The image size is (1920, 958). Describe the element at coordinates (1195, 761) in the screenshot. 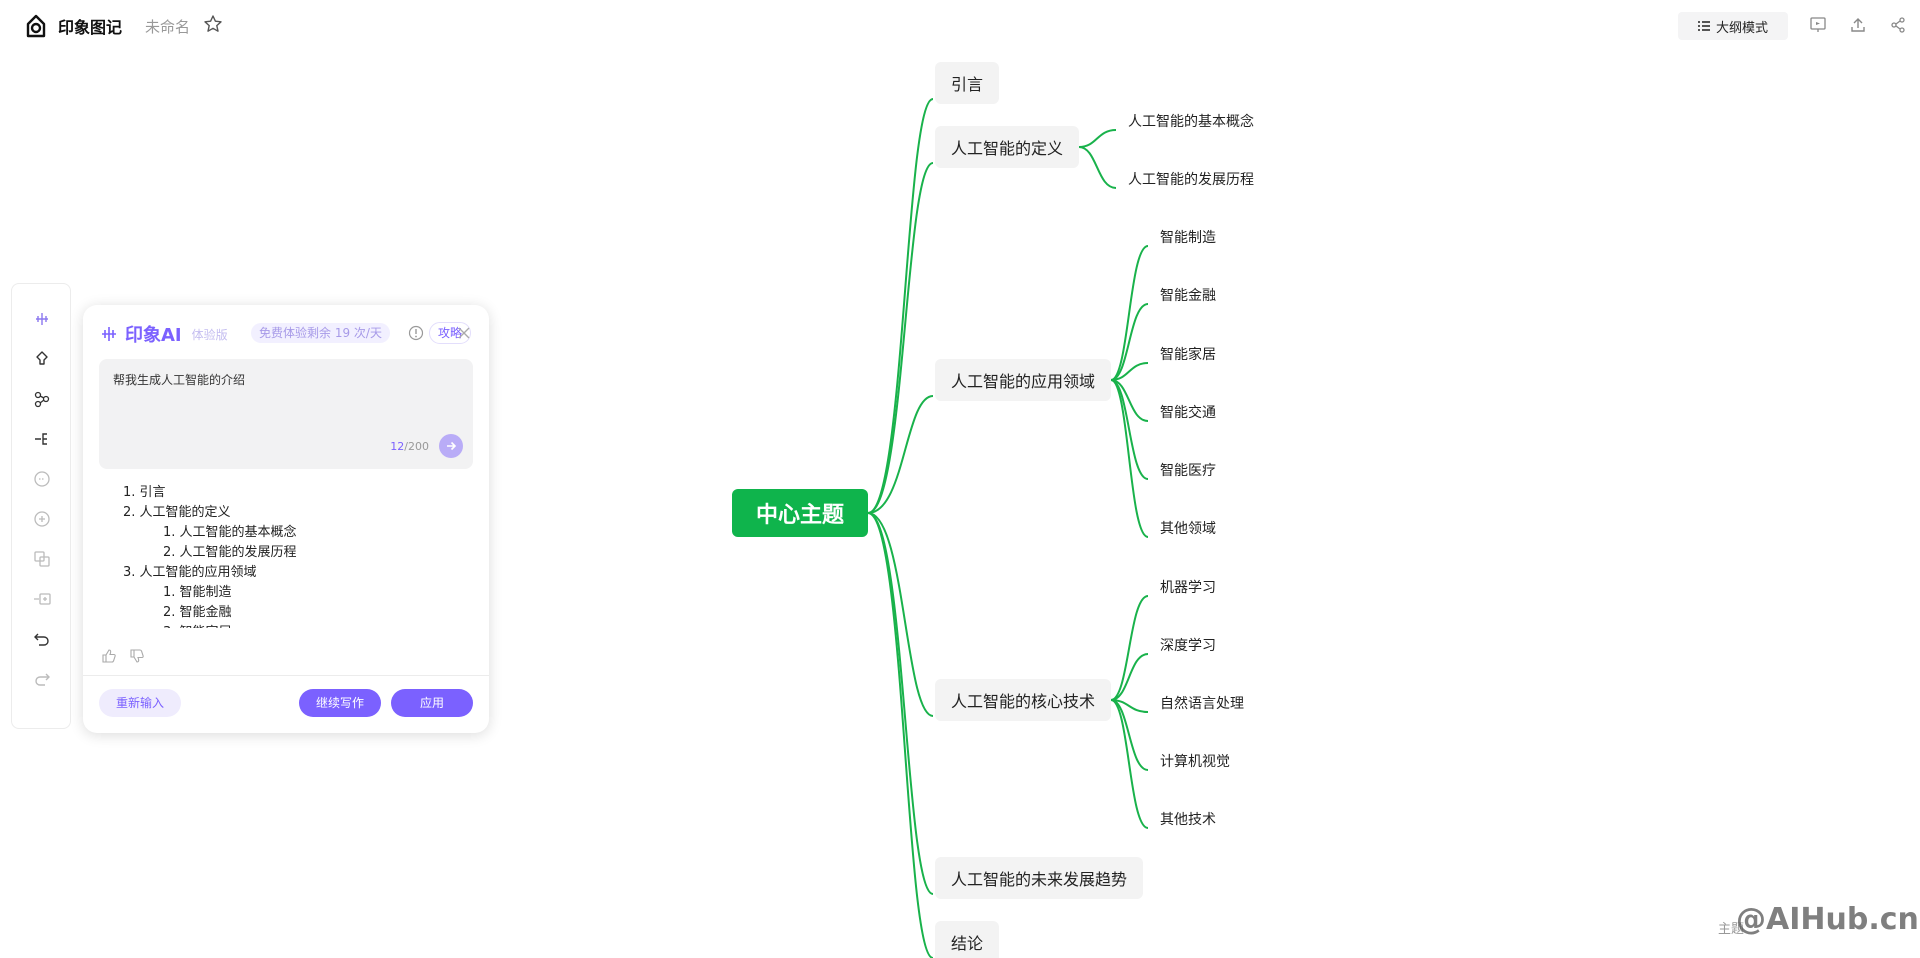

I see `leaf-topic: 计算机视觉` at that location.